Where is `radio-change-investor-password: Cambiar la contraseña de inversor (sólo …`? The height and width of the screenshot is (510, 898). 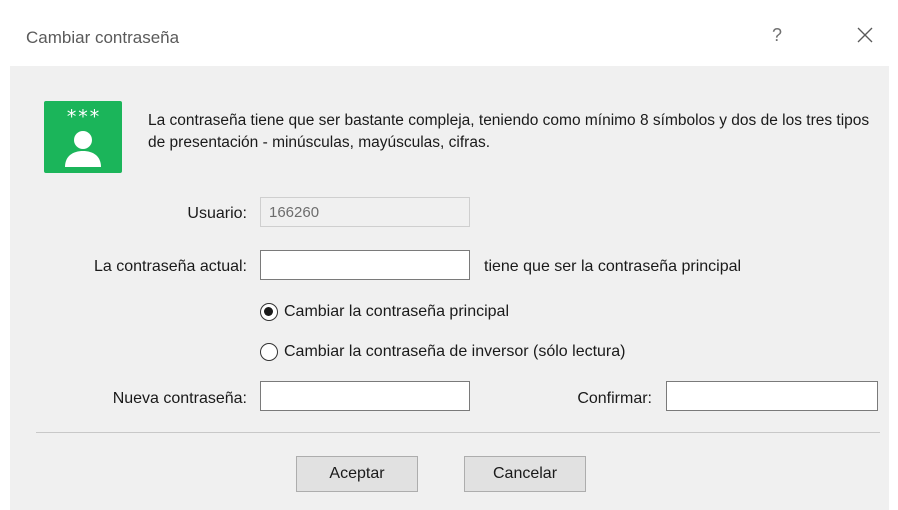
radio-change-investor-password: Cambiar la contraseña de inversor (sólo … is located at coordinates (442, 352).